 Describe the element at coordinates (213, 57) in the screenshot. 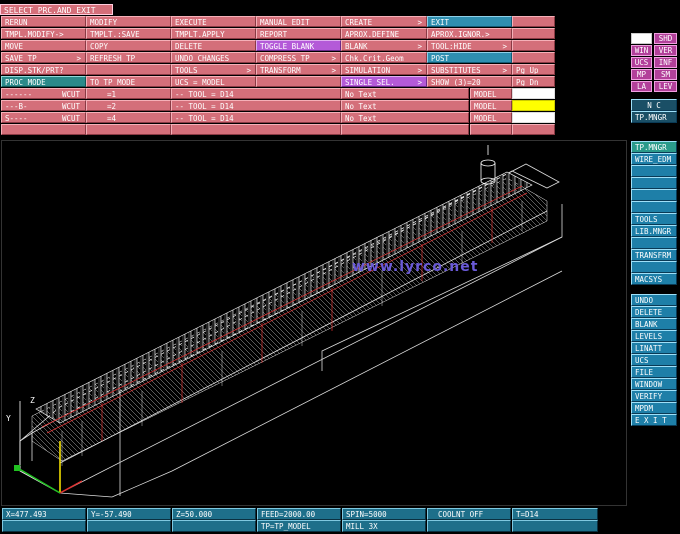

I see `menu-row3-col2: UNDO CHANGES` at that location.